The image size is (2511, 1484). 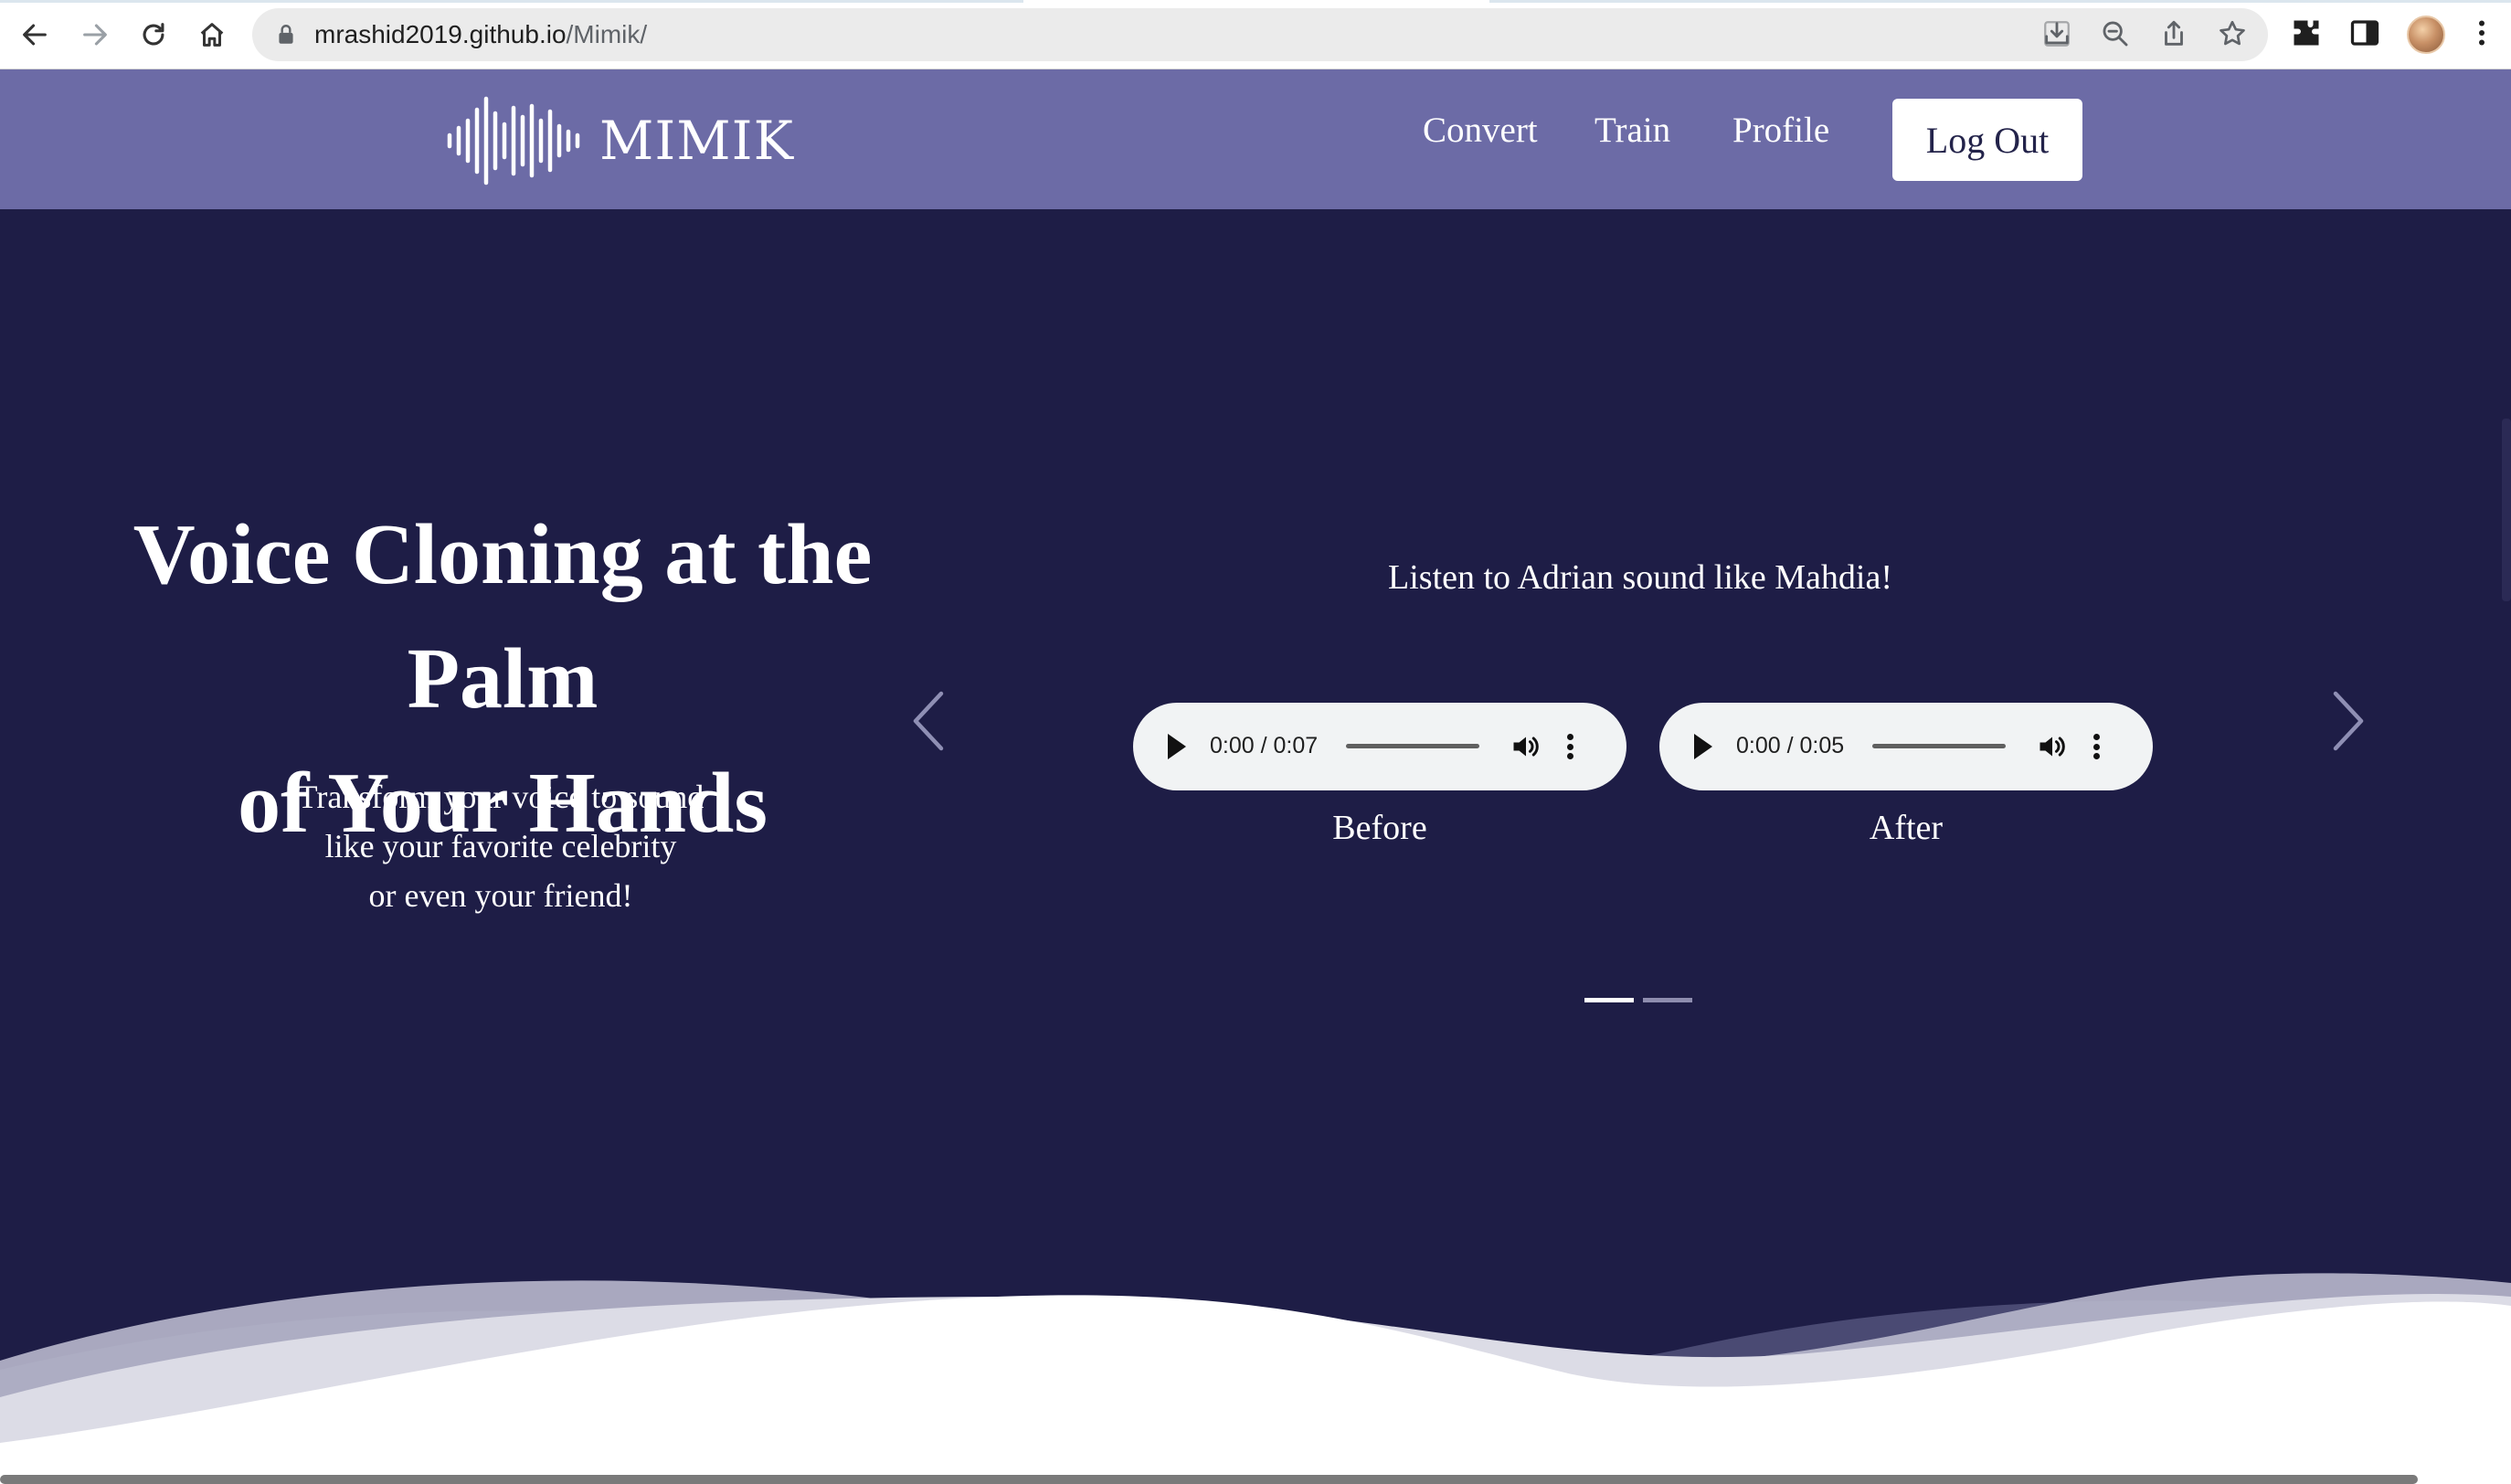 What do you see at coordinates (1632, 131) in the screenshot?
I see `nav-link-train: Train` at bounding box center [1632, 131].